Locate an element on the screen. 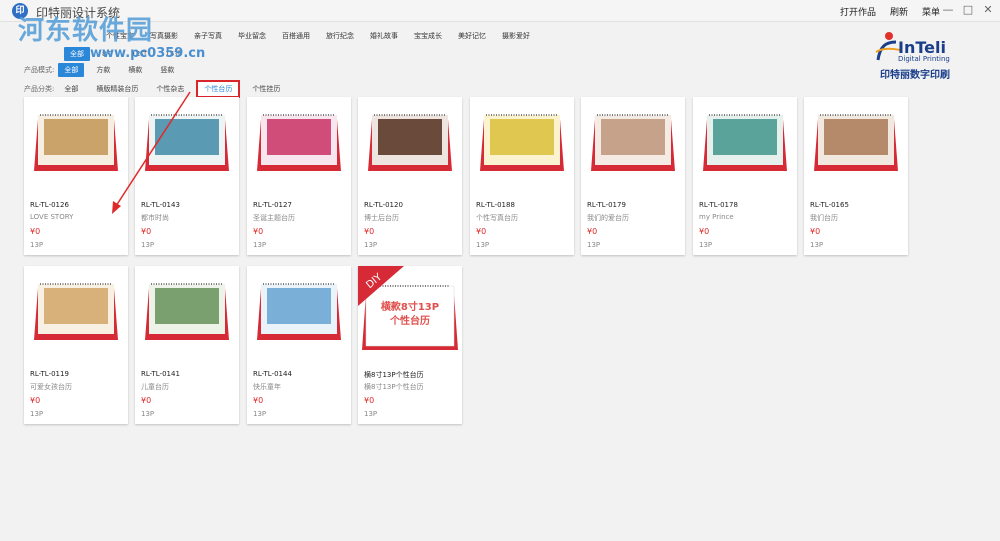 Image resolution: width=1000 pixels, height=541 pixels. close-icon: ✕ is located at coordinates (988, 9).